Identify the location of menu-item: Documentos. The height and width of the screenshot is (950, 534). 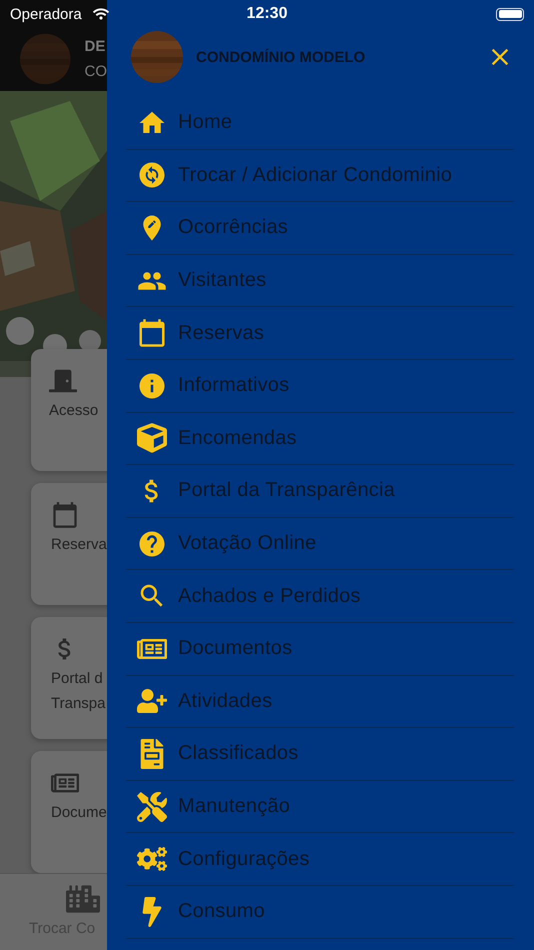
(320, 649).